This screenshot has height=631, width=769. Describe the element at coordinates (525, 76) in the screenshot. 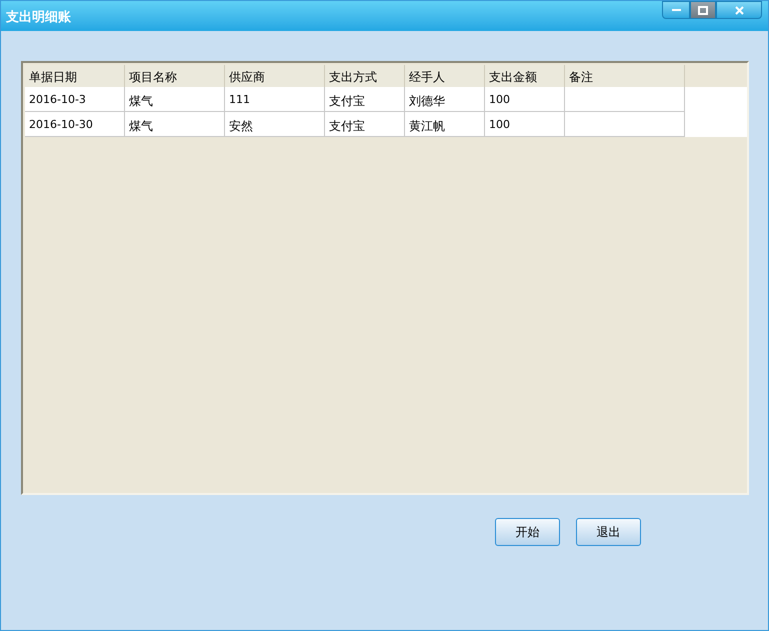

I see `column-header: 支出金额` at that location.